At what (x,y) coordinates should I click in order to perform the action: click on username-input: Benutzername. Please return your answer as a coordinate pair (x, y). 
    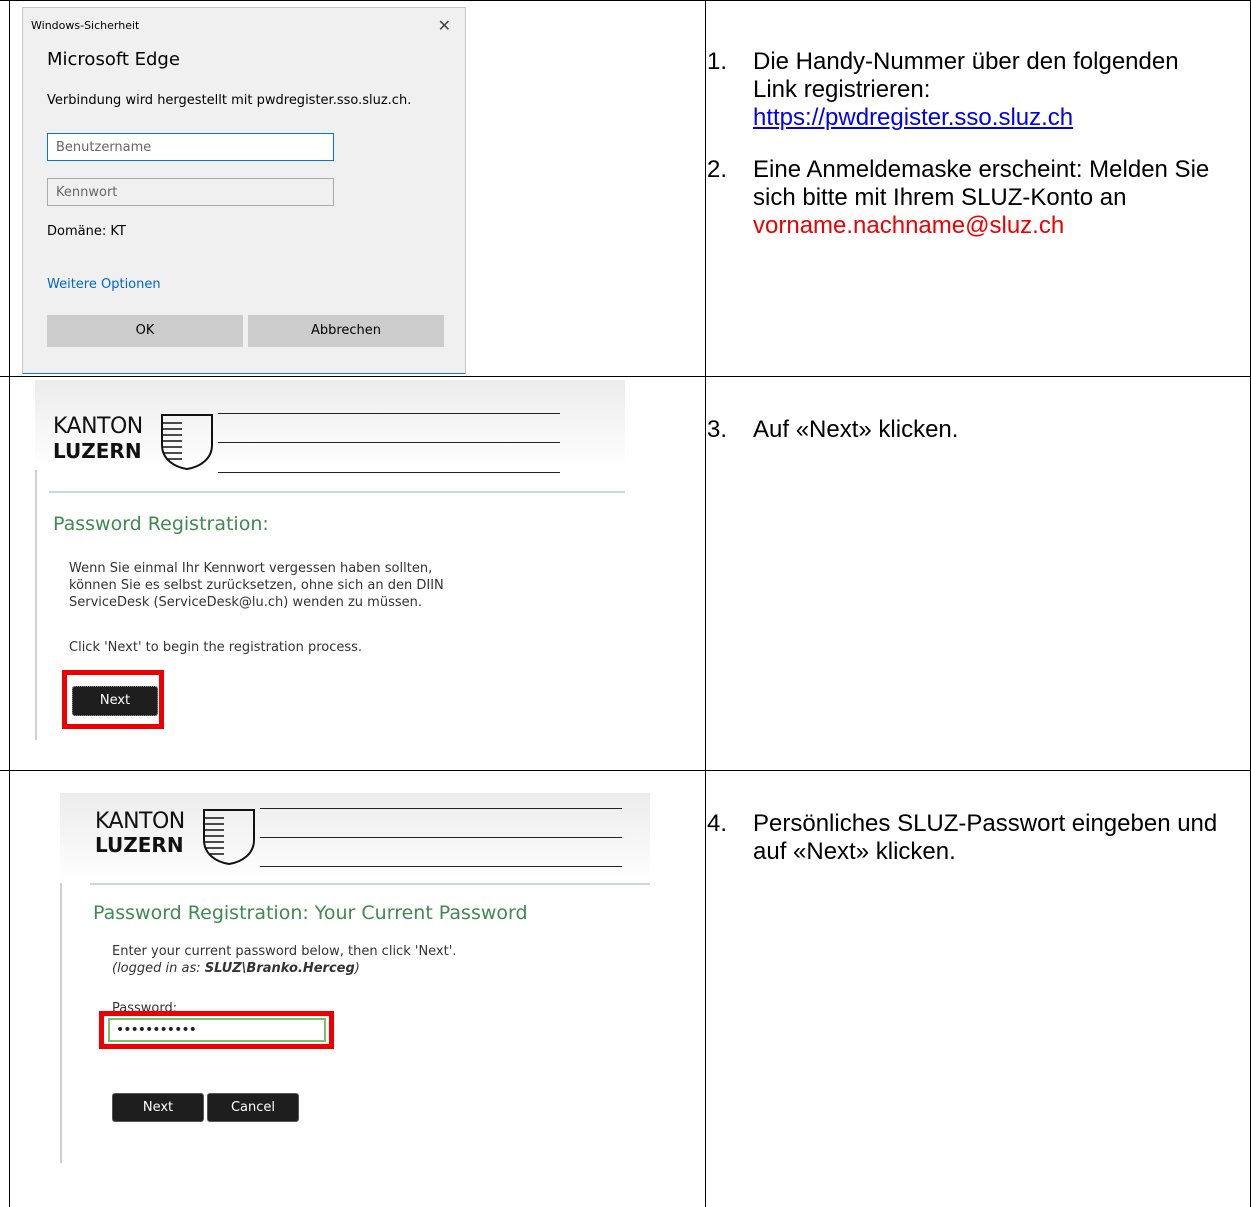
    Looking at the image, I should click on (190, 147).